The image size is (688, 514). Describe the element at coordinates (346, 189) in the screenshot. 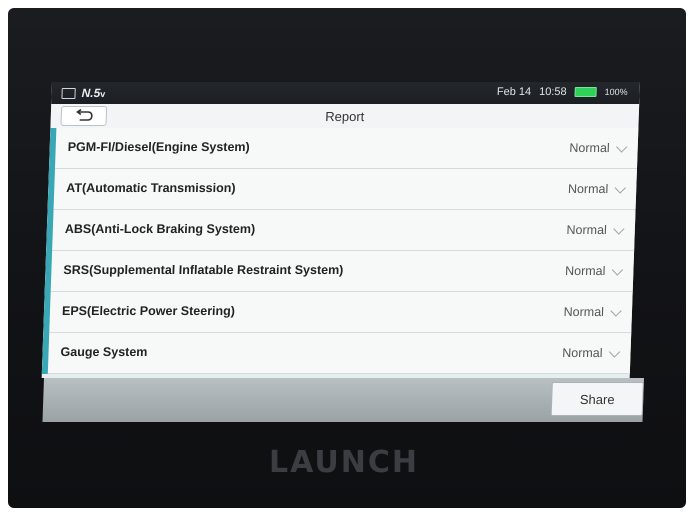

I see `list-item: AT(Automatic Transmission) Normal` at that location.